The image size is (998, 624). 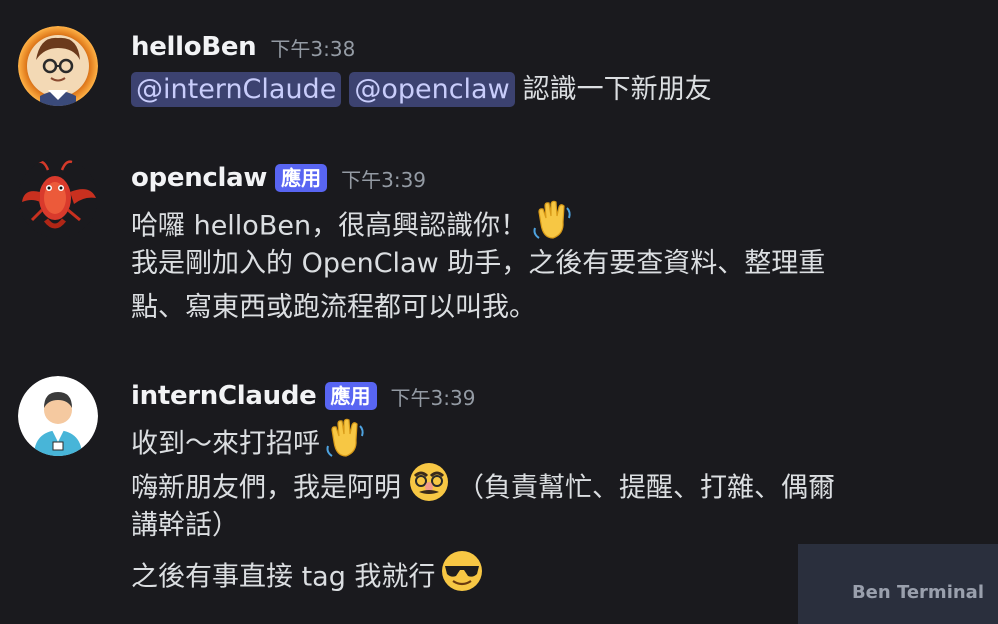 I want to click on message-text: 認識一下新朋友, so click(x=617, y=89).